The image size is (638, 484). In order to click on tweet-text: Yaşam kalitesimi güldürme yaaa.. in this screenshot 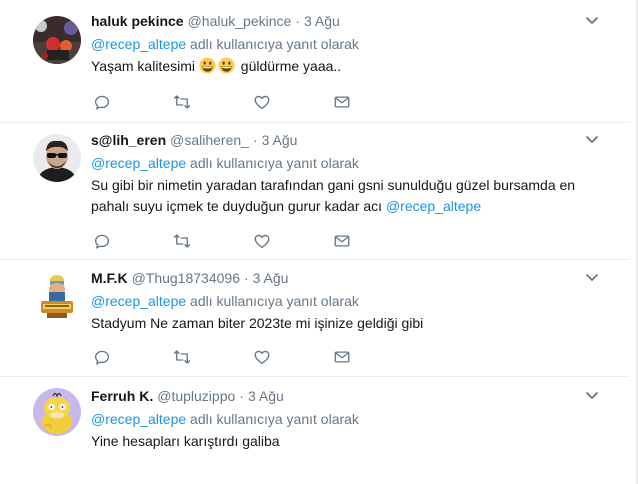, I will do `click(345, 66)`.